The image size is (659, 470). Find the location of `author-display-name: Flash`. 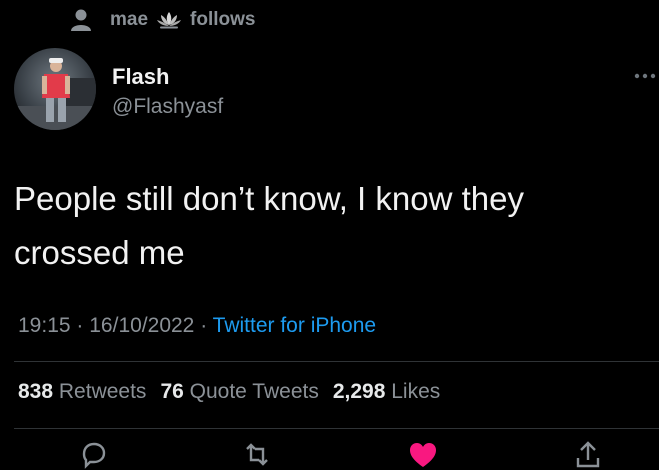

author-display-name: Flash is located at coordinates (140, 77).